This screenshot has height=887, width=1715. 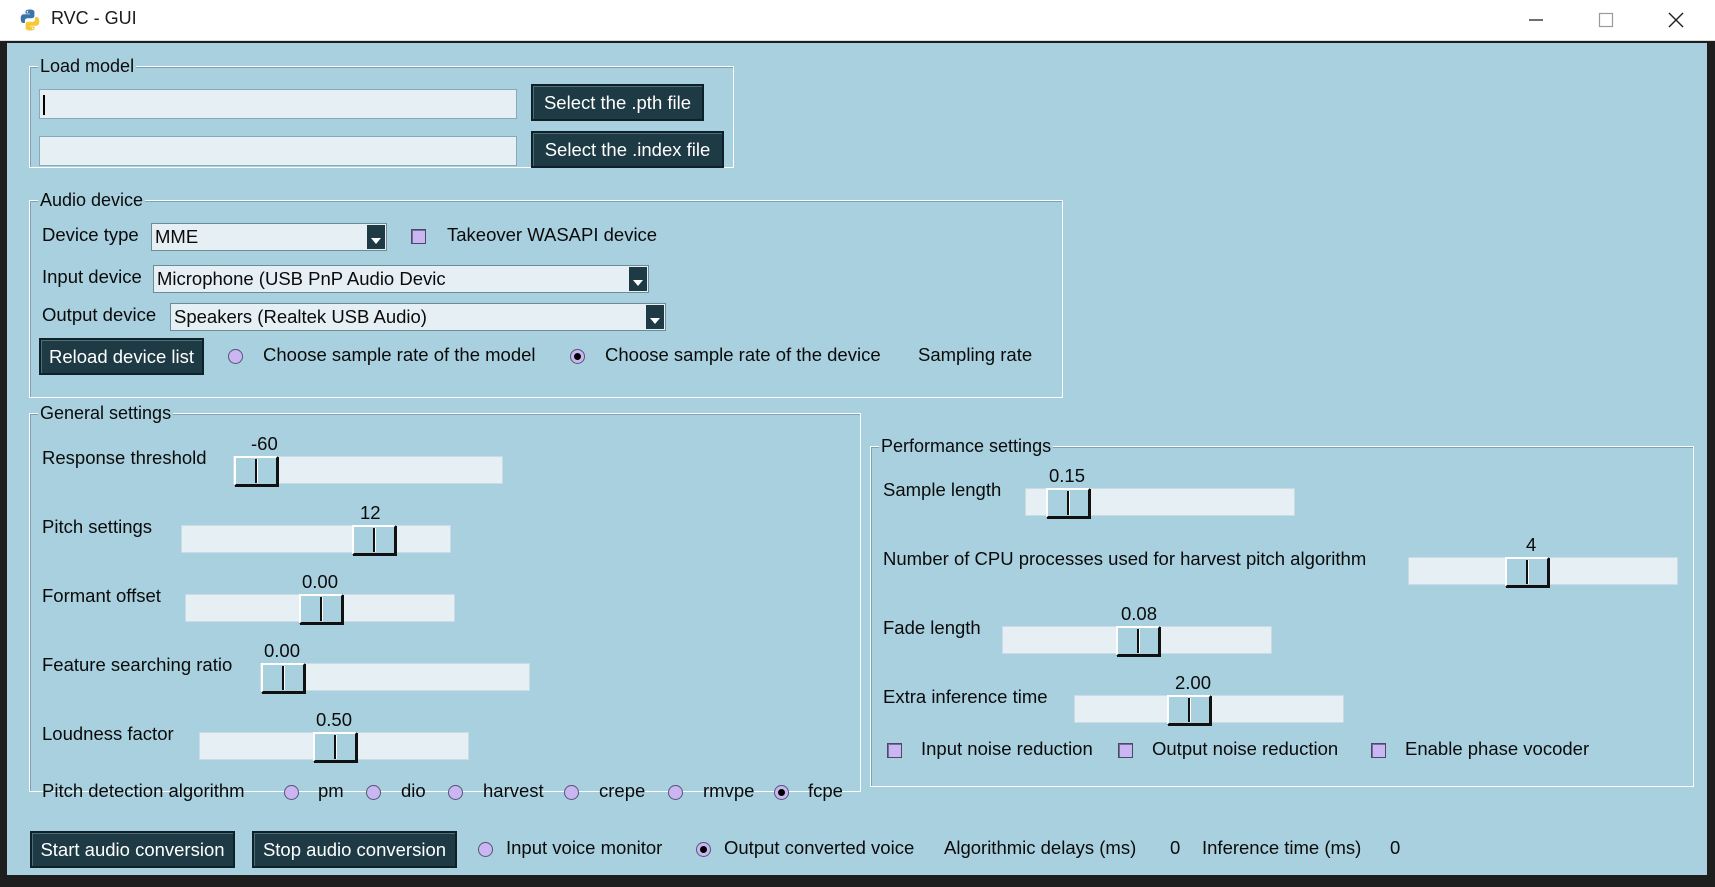 What do you see at coordinates (1125, 750) in the screenshot?
I see `output-noise-checkbox` at bounding box center [1125, 750].